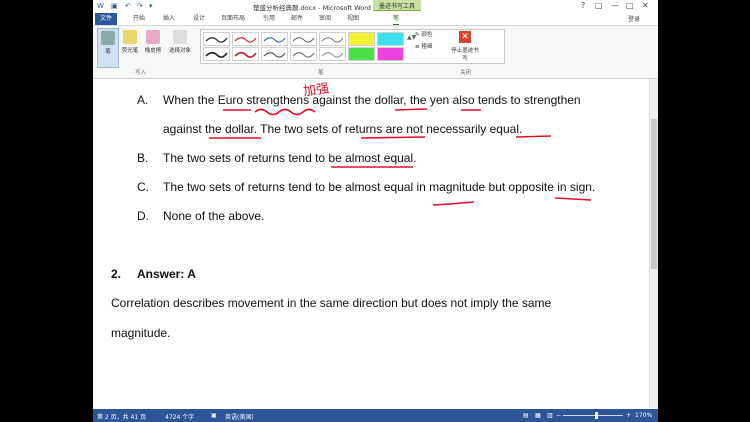  I want to click on handwritten-note: 加强, so click(316, 90).